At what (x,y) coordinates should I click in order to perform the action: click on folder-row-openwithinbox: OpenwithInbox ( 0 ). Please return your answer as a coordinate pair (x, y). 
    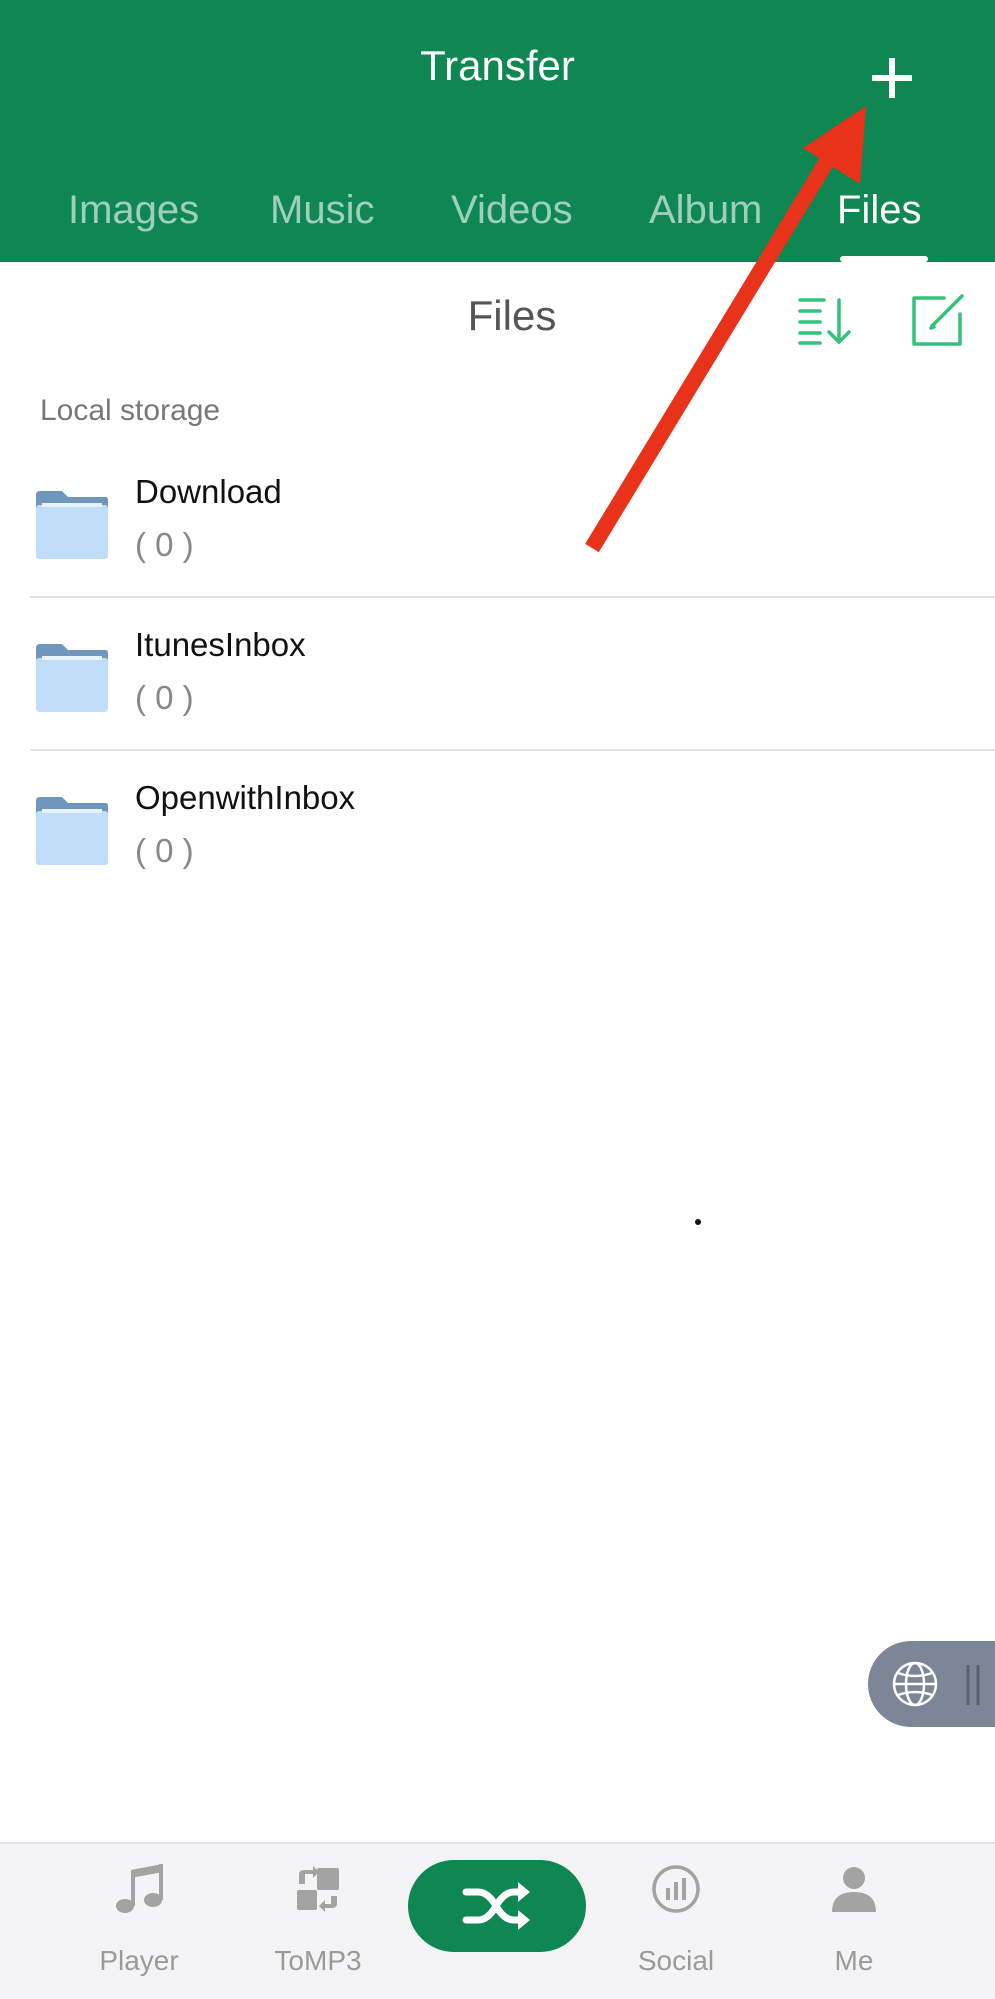
    Looking at the image, I should click on (497, 827).